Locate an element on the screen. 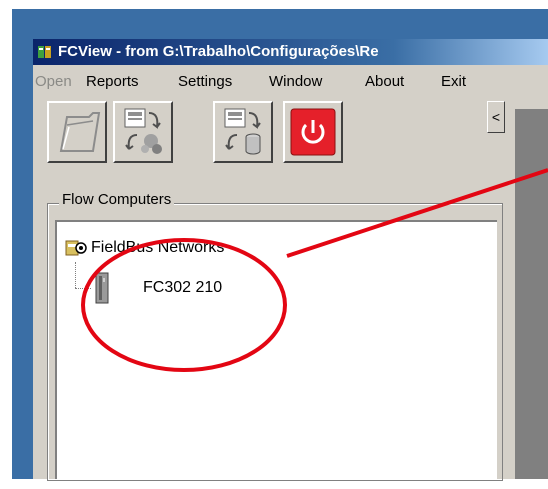 This screenshot has height=489, width=548. menu-bar: Open Reports Settings Window About Exit is located at coordinates (290, 82).